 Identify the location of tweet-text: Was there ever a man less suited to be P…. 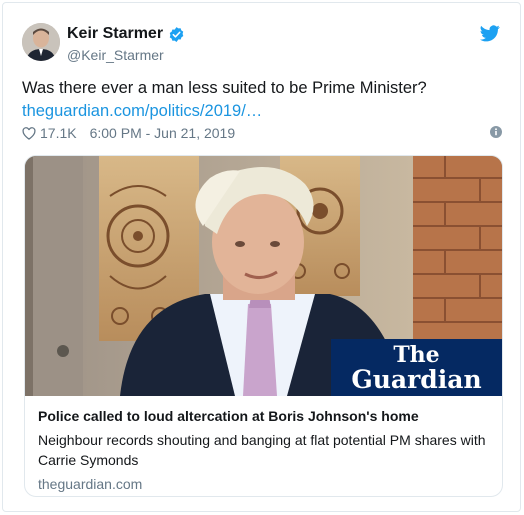
(257, 100).